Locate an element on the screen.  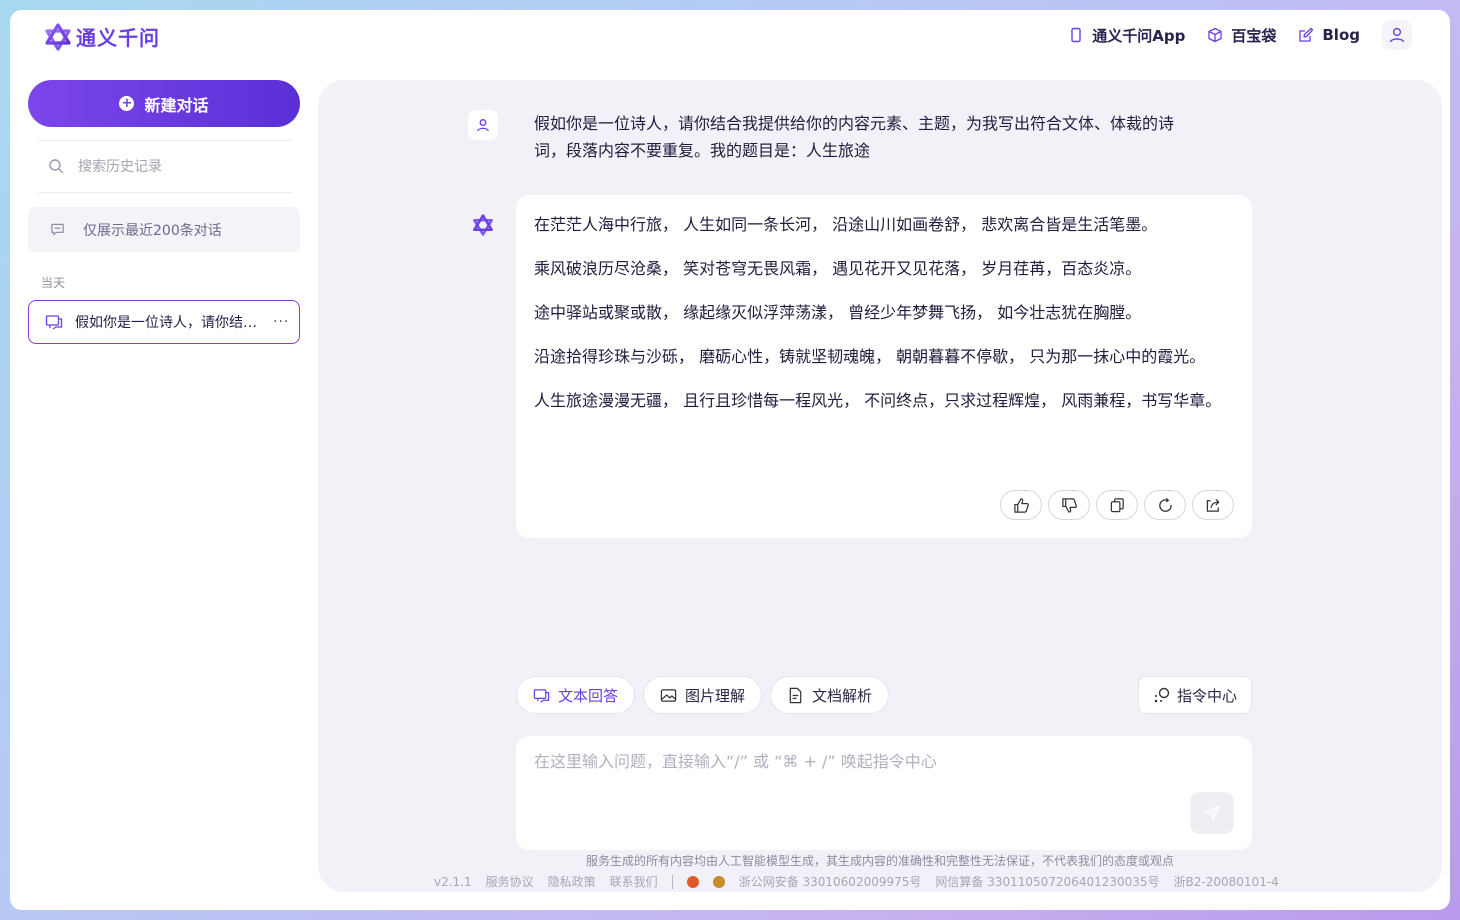
search-icon is located at coordinates (56, 166).